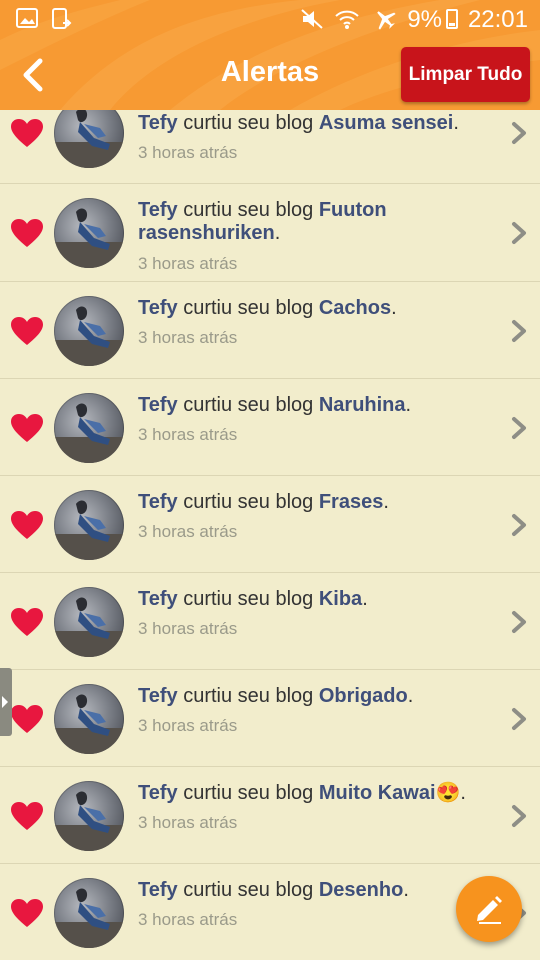 The width and height of the screenshot is (540, 960). I want to click on notification-text: Tefy curtiu seu blog Obrigado., so click(315, 696).